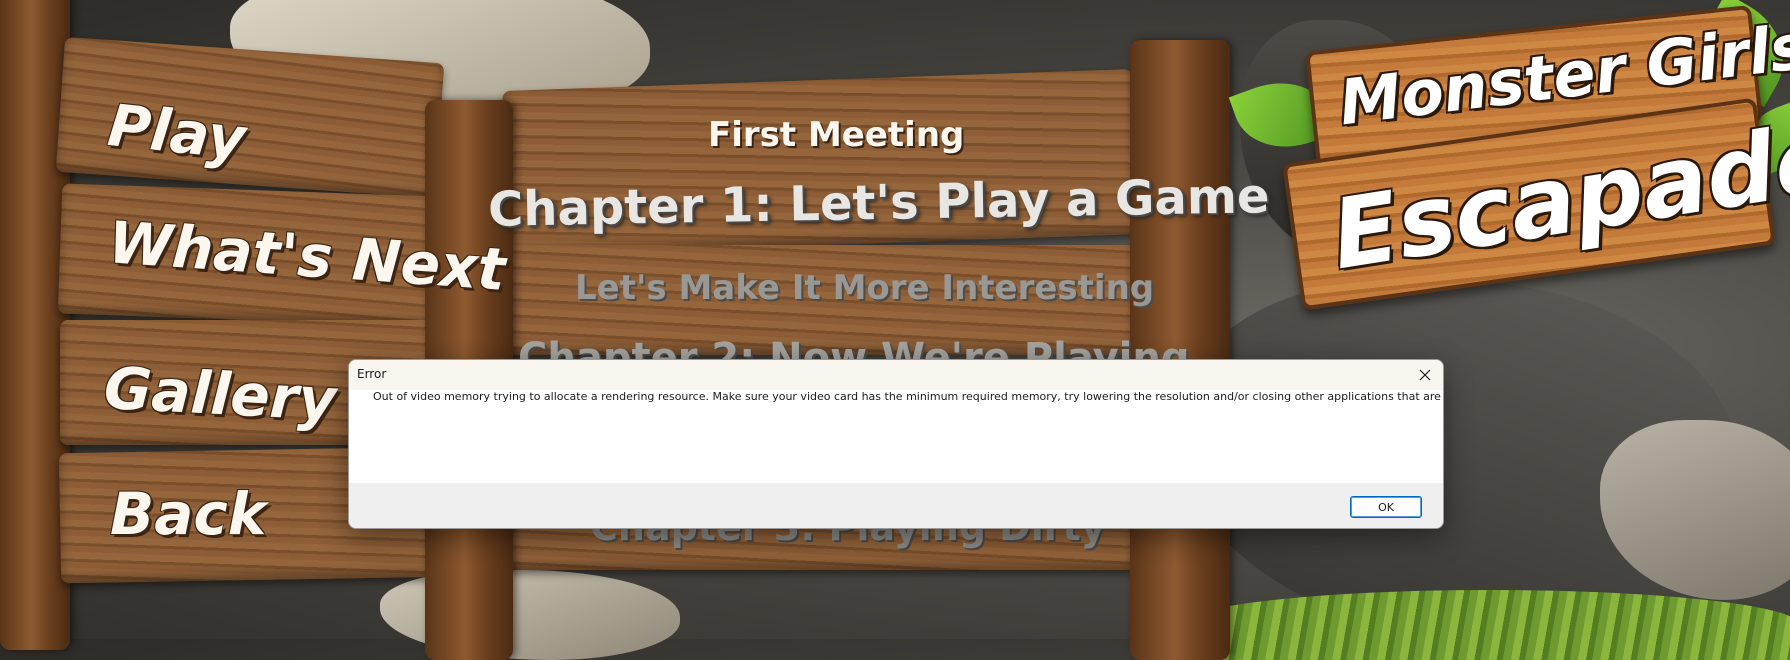  Describe the element at coordinates (896, 375) in the screenshot. I see `dialog-titlebar: Error` at that location.